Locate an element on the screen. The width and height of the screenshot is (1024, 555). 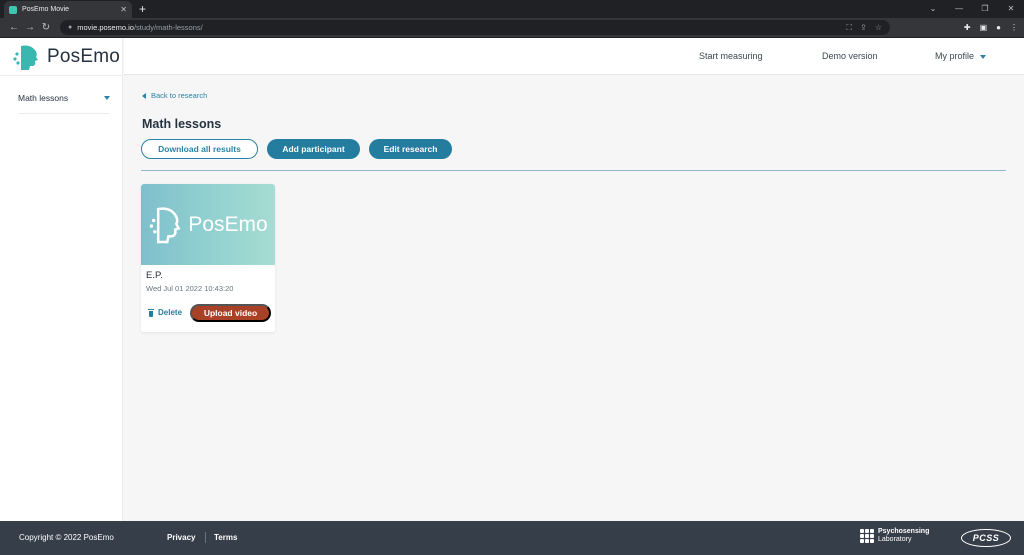
pcss-logo: PCSS is located at coordinates (986, 538).